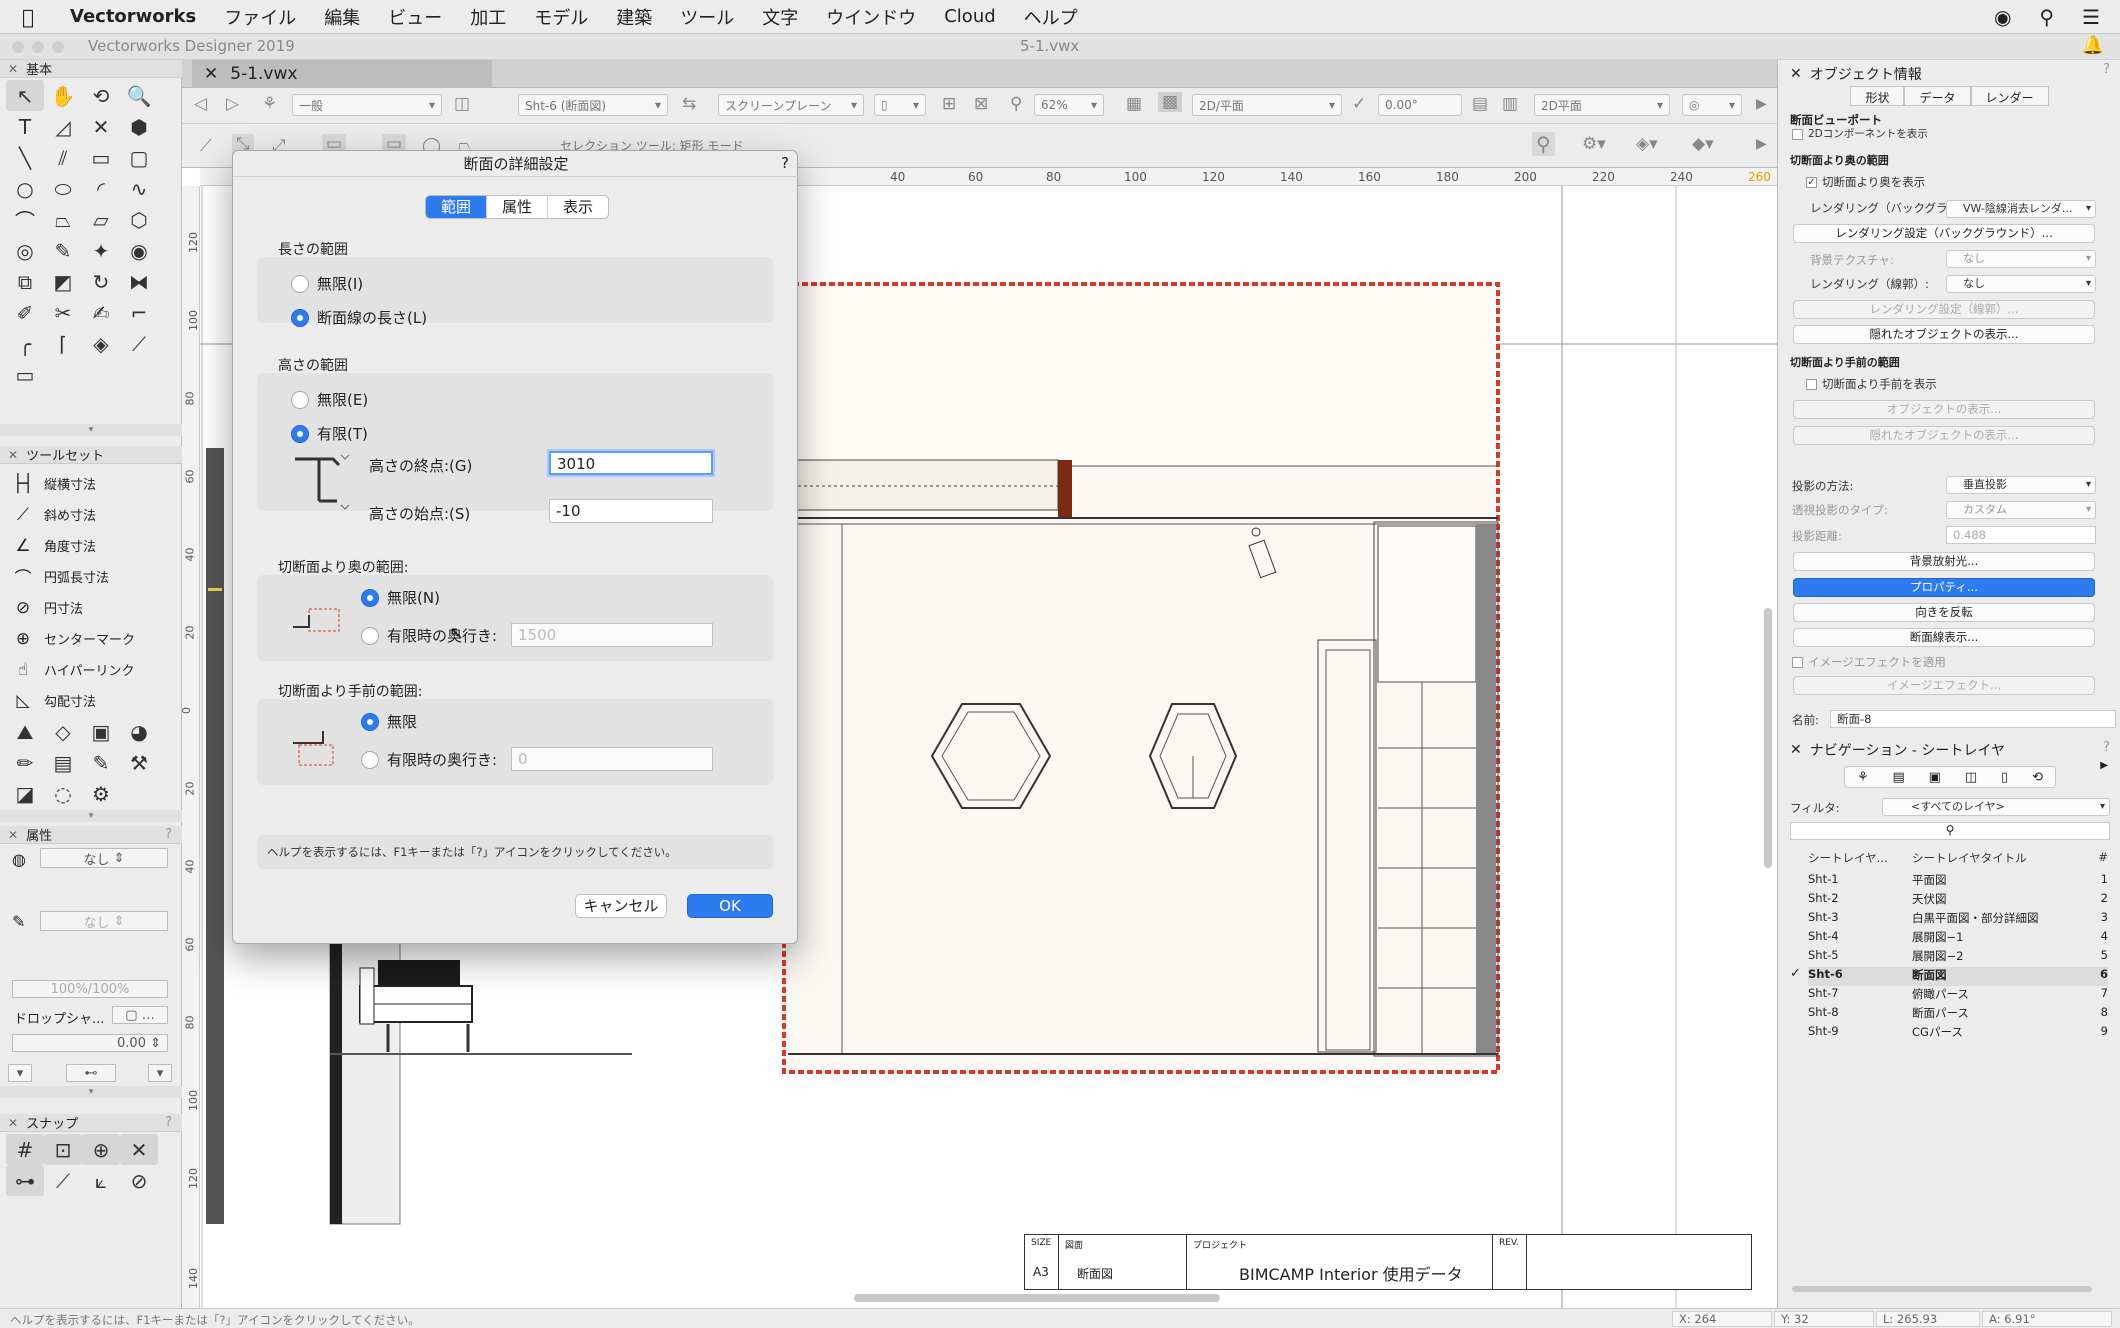 This screenshot has width=2120, height=1328. Describe the element at coordinates (63, 281) in the screenshot. I see `attribute-mapping-tool-icon: ◩` at that location.